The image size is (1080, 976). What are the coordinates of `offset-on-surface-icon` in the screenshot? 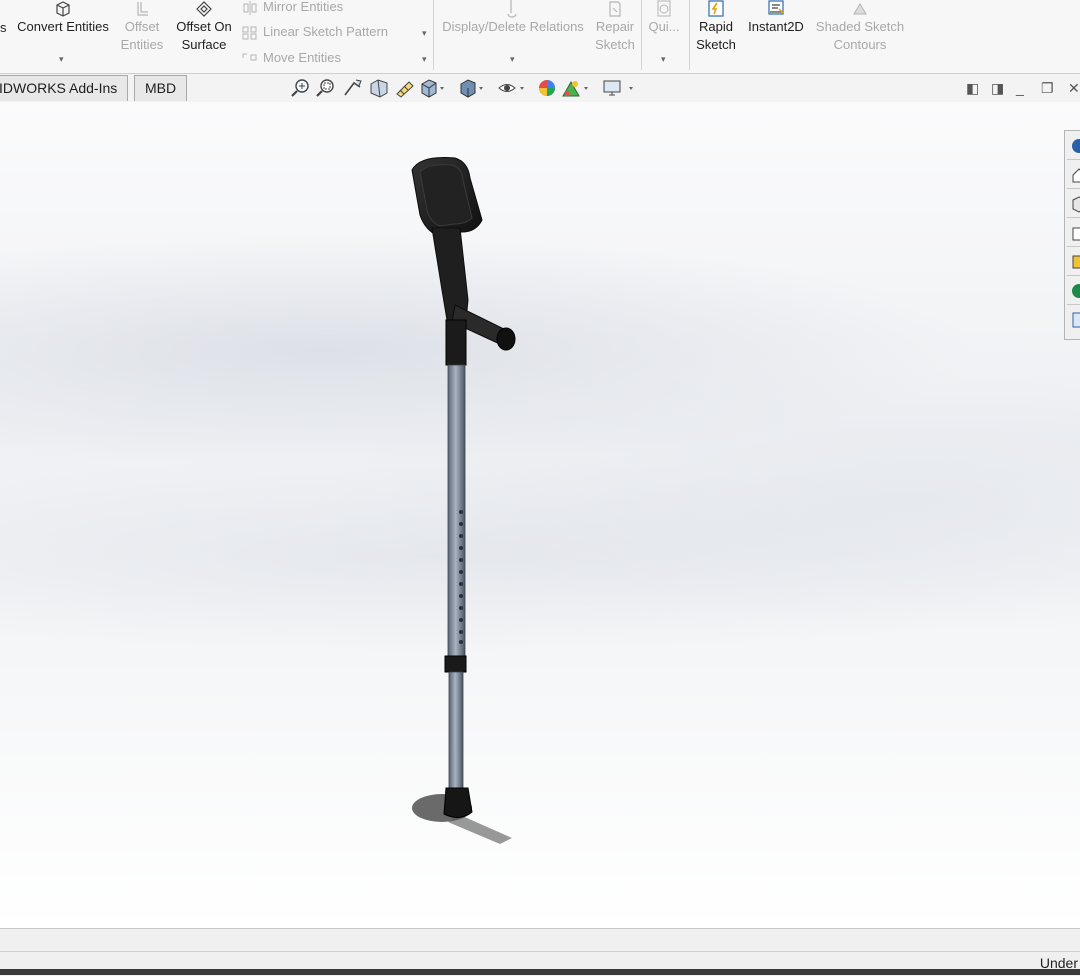 It's located at (204, 9).